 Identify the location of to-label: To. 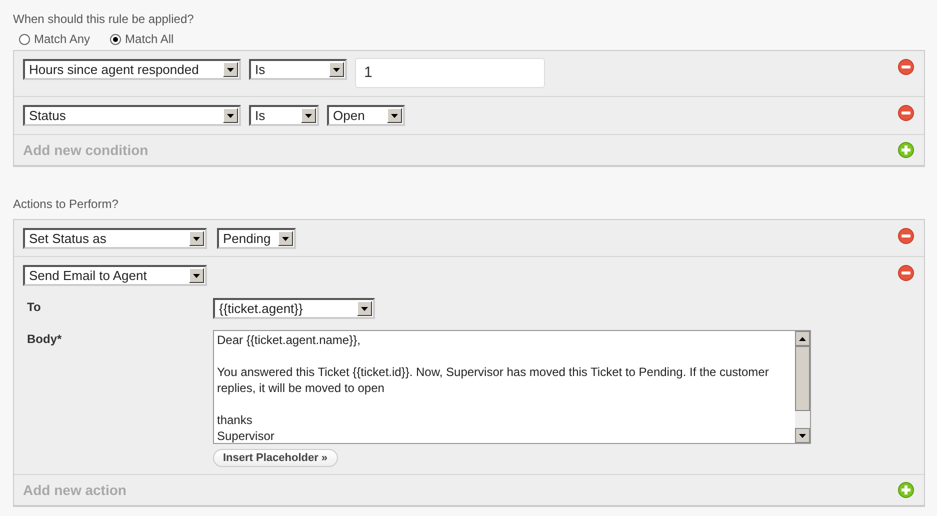
(34, 307).